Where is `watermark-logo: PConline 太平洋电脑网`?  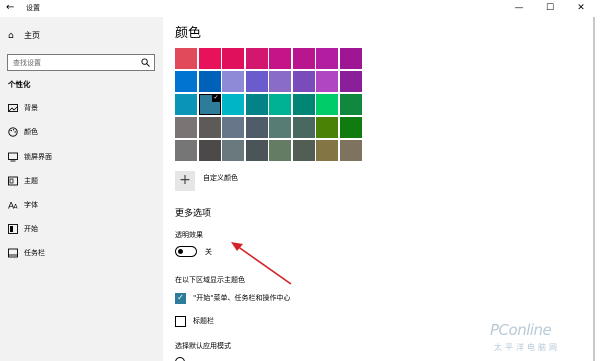
watermark-logo: PConline 太平洋电脑网 is located at coordinates (542, 331).